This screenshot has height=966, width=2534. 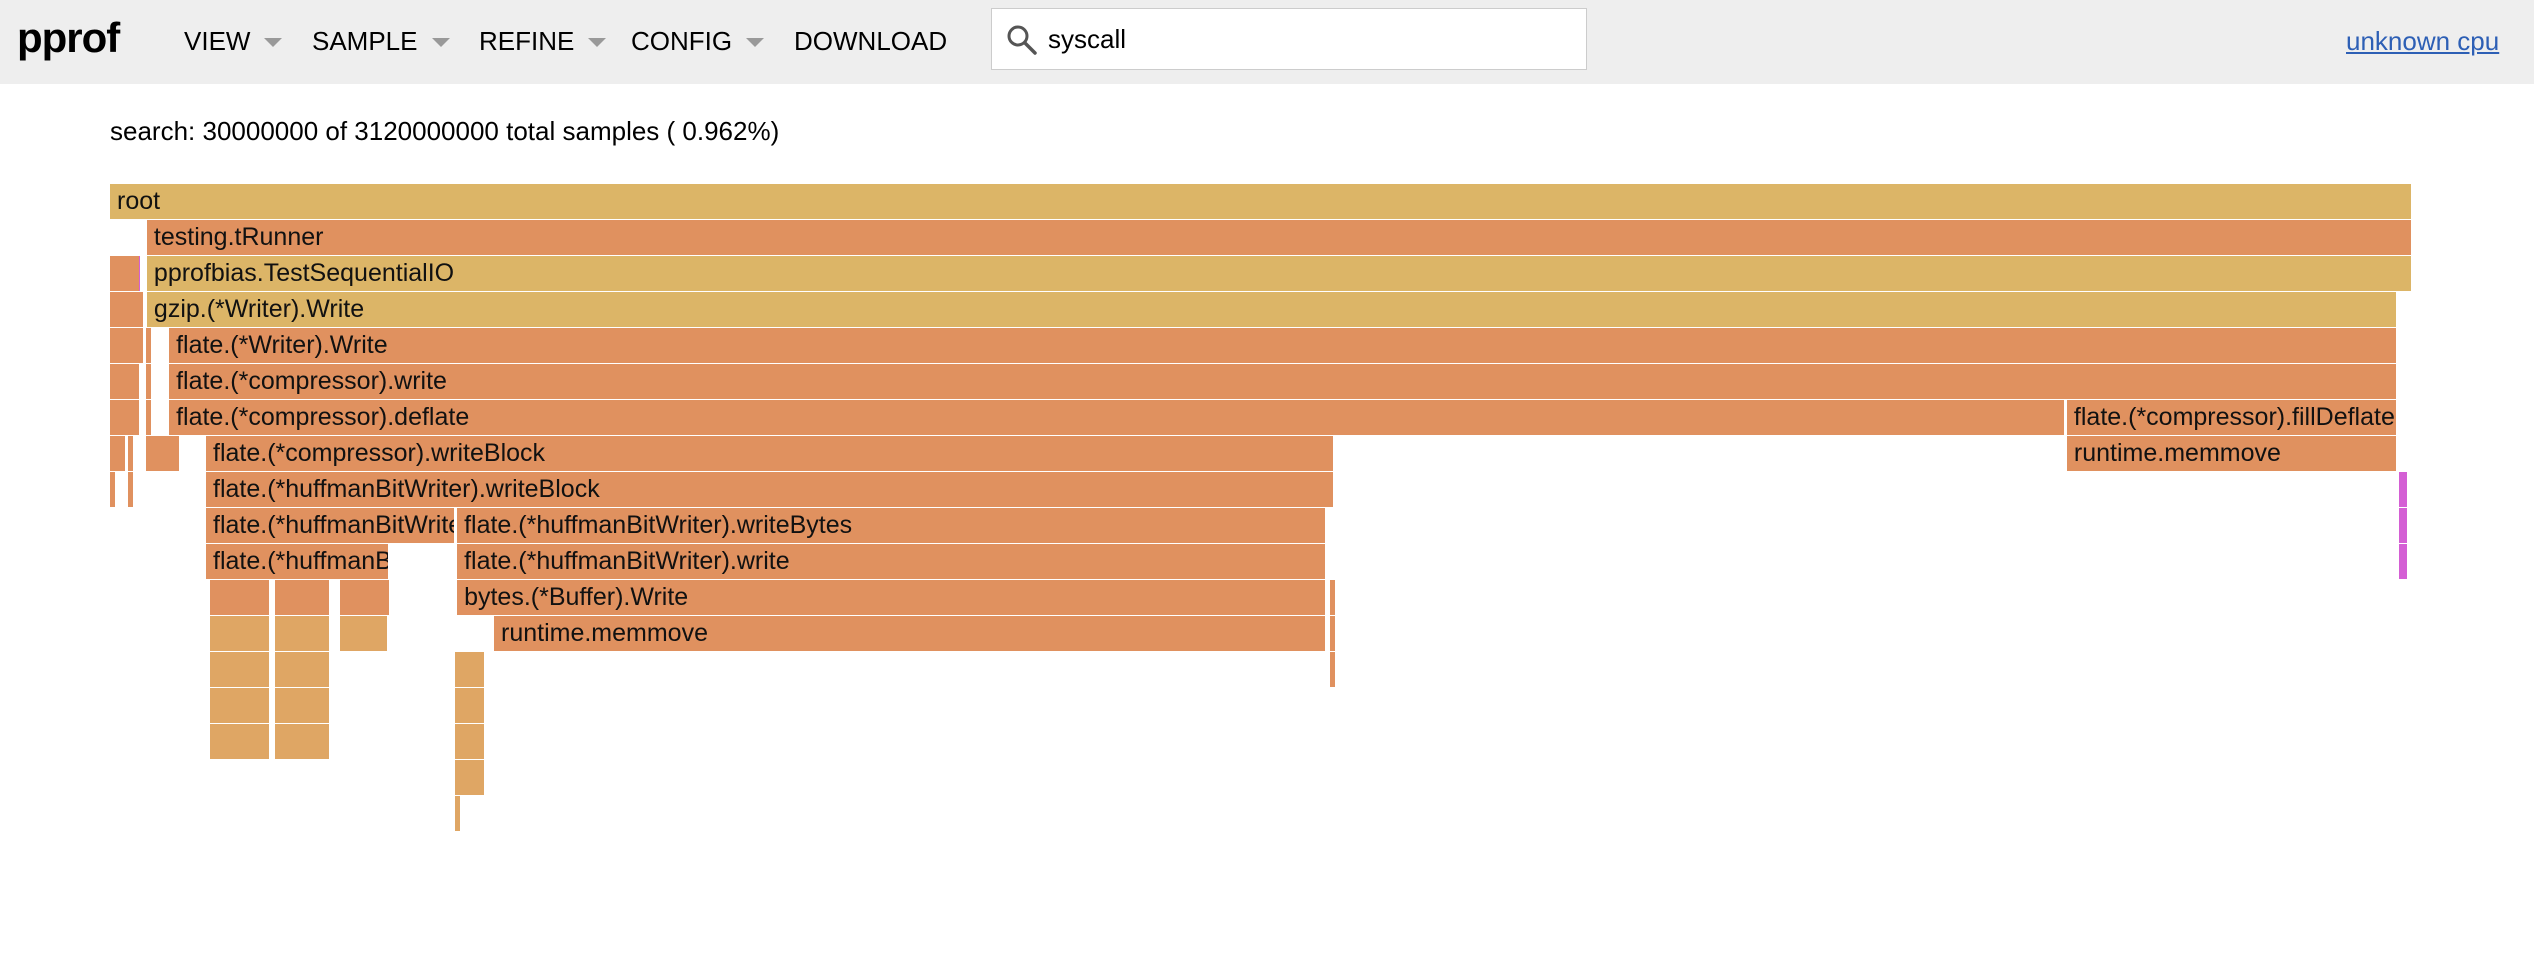 What do you see at coordinates (1283, 381) in the screenshot?
I see `flame-frame: flate.(*compressor).write` at bounding box center [1283, 381].